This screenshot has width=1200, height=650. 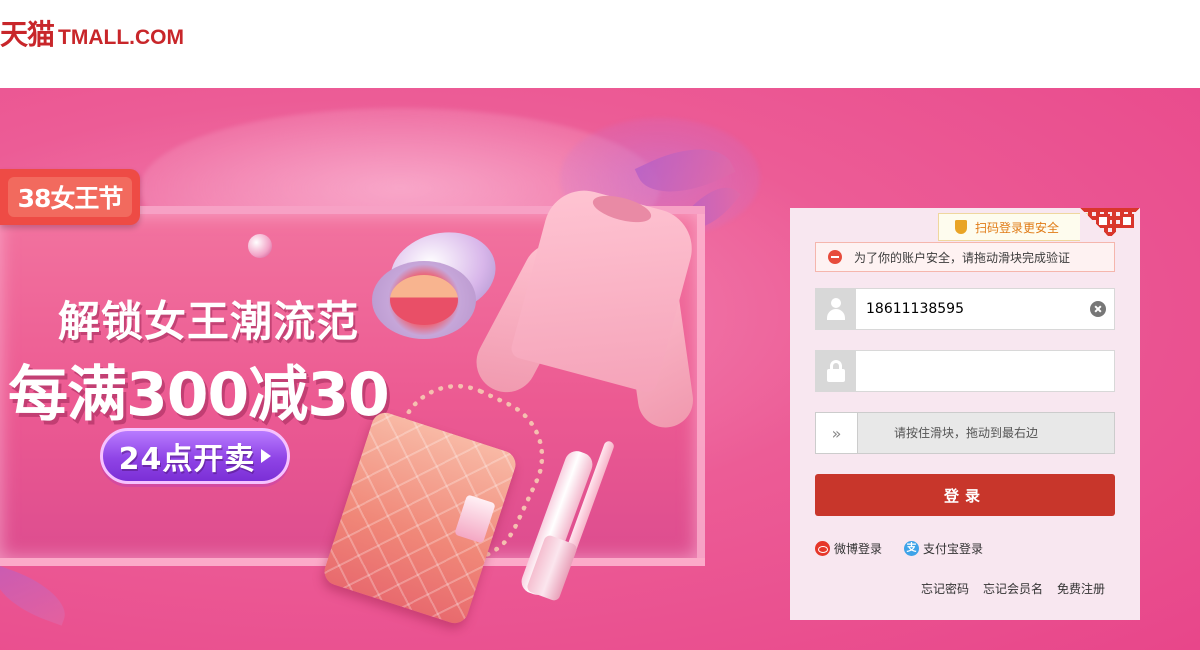 I want to click on logo-english: TMALL.COM, so click(x=121, y=37).